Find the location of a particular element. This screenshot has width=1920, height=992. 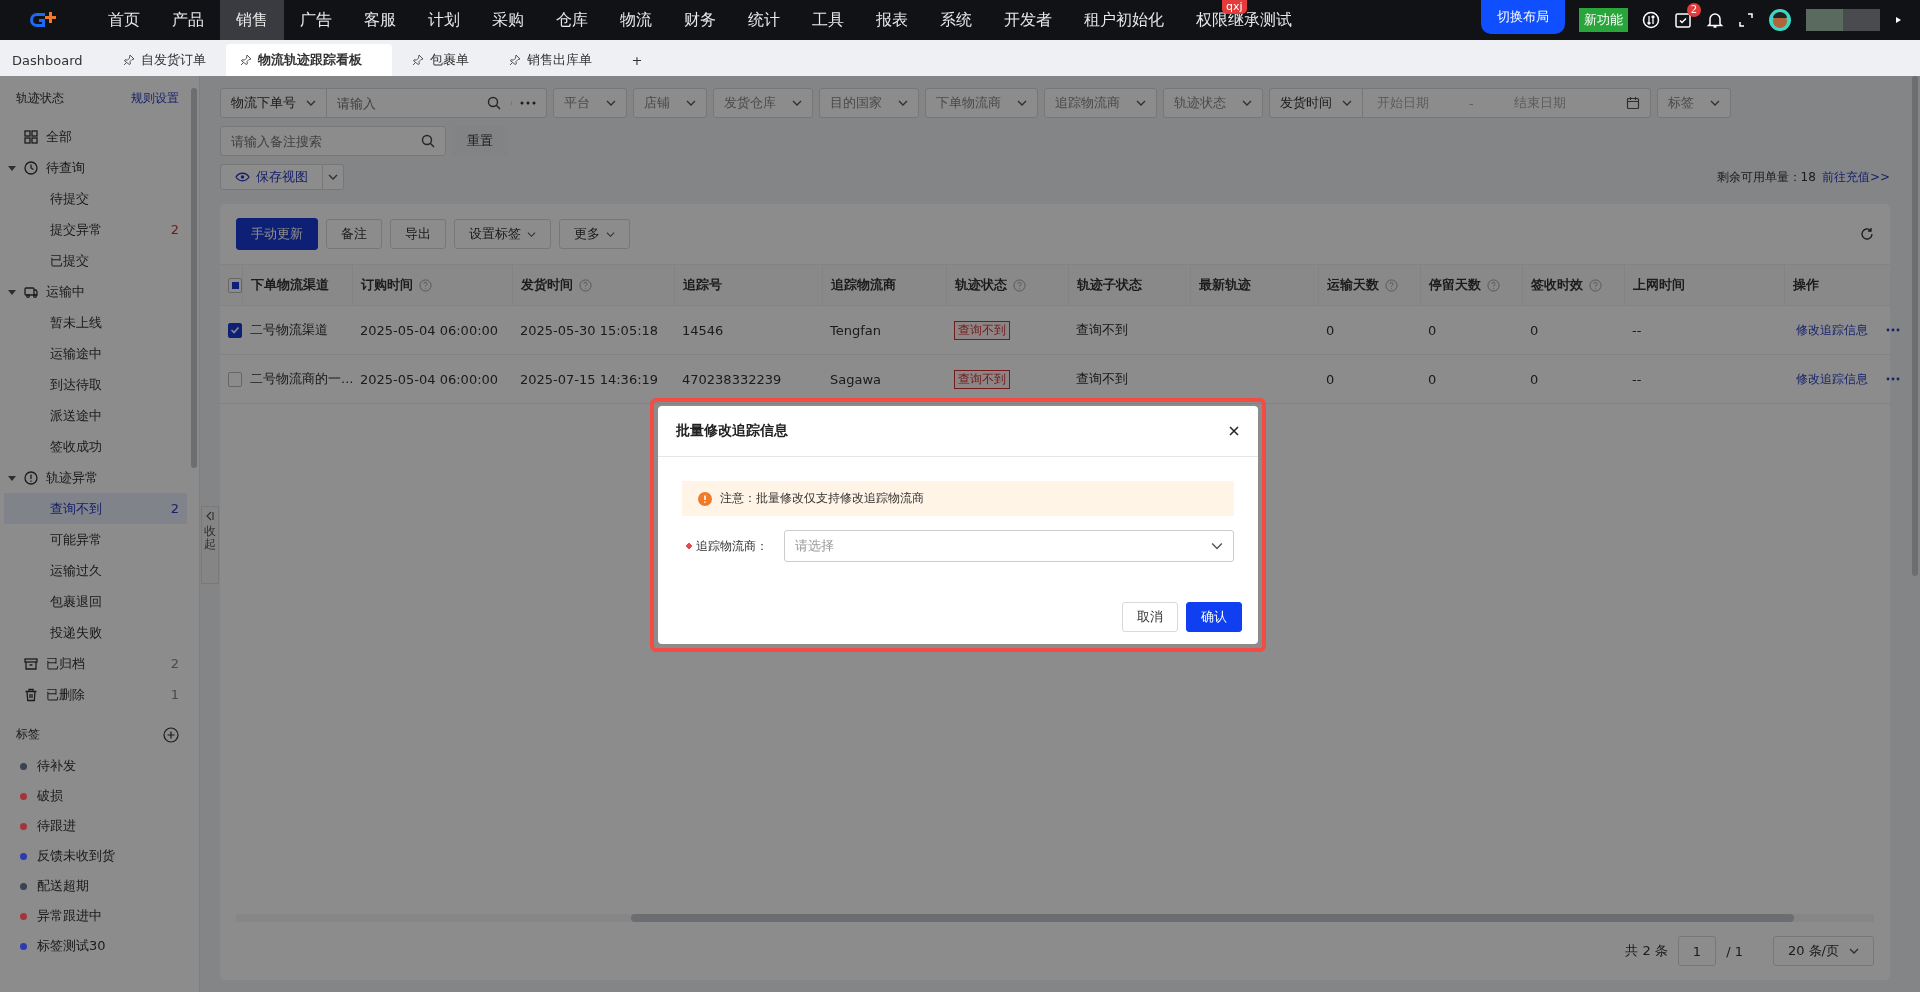

nav-menu-item: 客服 is located at coordinates (380, 20).